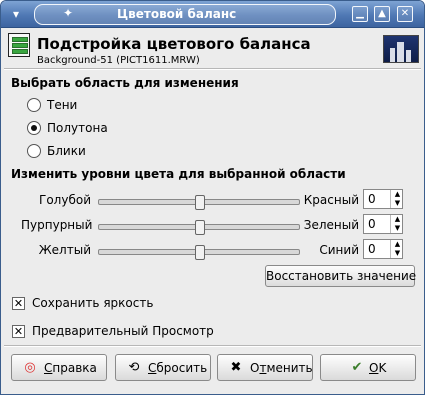  What do you see at coordinates (212, 69) in the screenshot?
I see `header-separator` at bounding box center [212, 69].